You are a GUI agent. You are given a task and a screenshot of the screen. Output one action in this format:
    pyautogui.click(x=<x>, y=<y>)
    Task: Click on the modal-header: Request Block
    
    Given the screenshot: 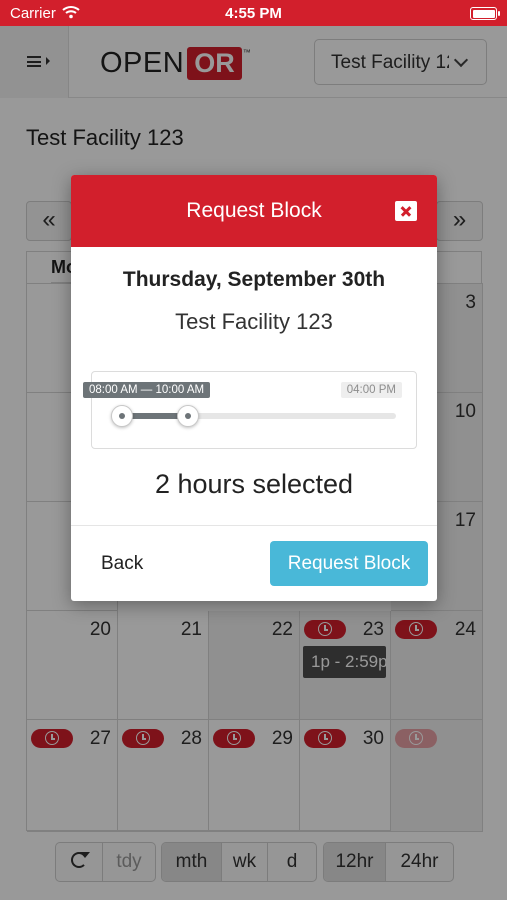 What is the action you would take?
    pyautogui.click(x=254, y=211)
    